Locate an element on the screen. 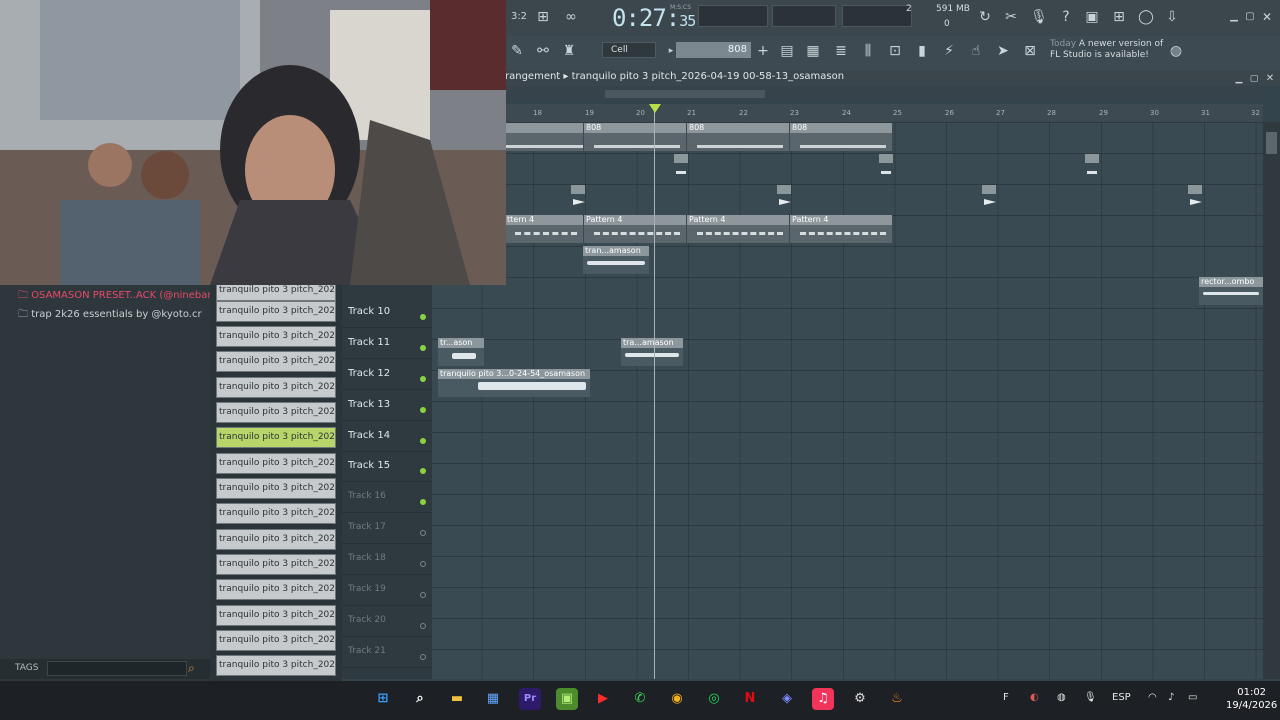 Image resolution: width=1280 pixels, height=720 pixels. add-pattern-icon: + is located at coordinates (763, 51).